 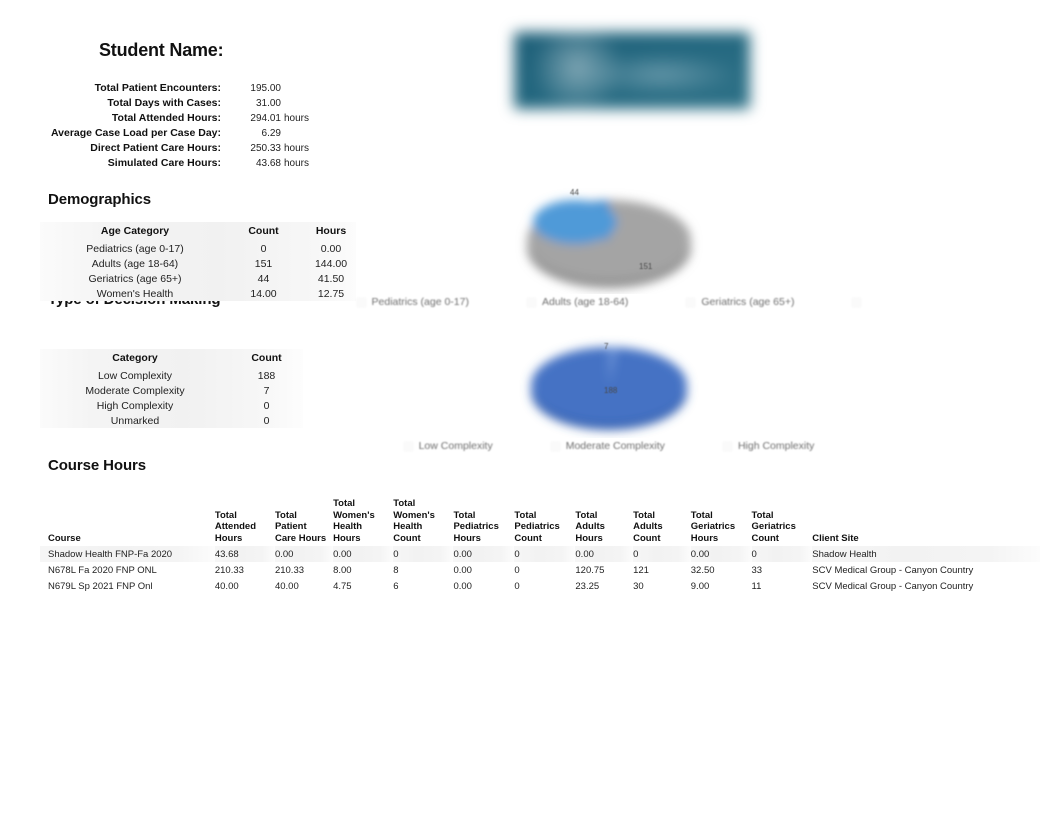 What do you see at coordinates (632, 70) in the screenshot?
I see `organization-logo-banner-icon` at bounding box center [632, 70].